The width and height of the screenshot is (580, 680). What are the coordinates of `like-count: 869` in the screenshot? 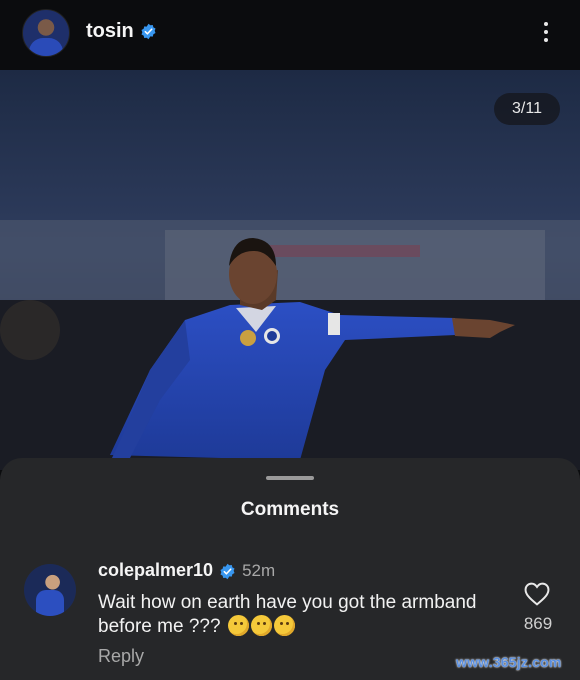 It's located at (538, 623).